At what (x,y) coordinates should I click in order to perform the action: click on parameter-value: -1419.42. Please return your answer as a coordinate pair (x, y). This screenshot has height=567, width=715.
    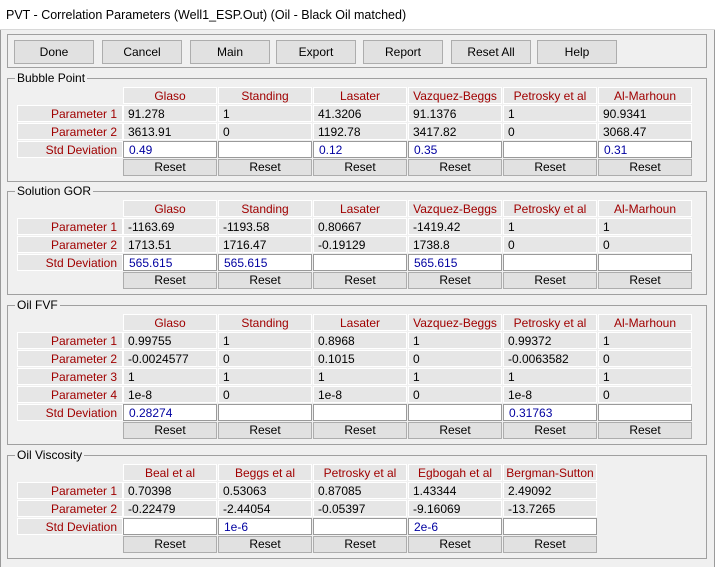
    Looking at the image, I should click on (455, 226).